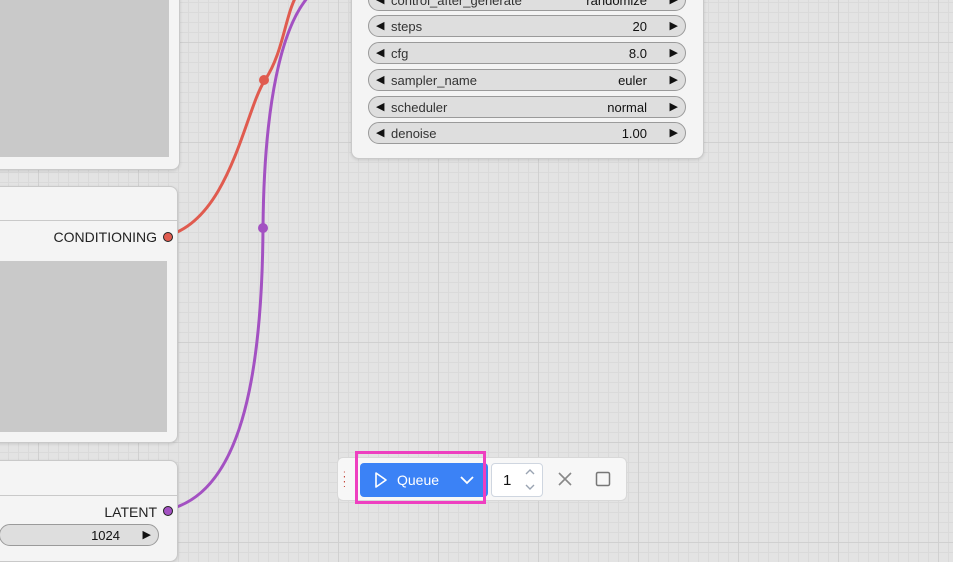 Image resolution: width=953 pixels, height=562 pixels. I want to click on image-node, so click(90, 85).